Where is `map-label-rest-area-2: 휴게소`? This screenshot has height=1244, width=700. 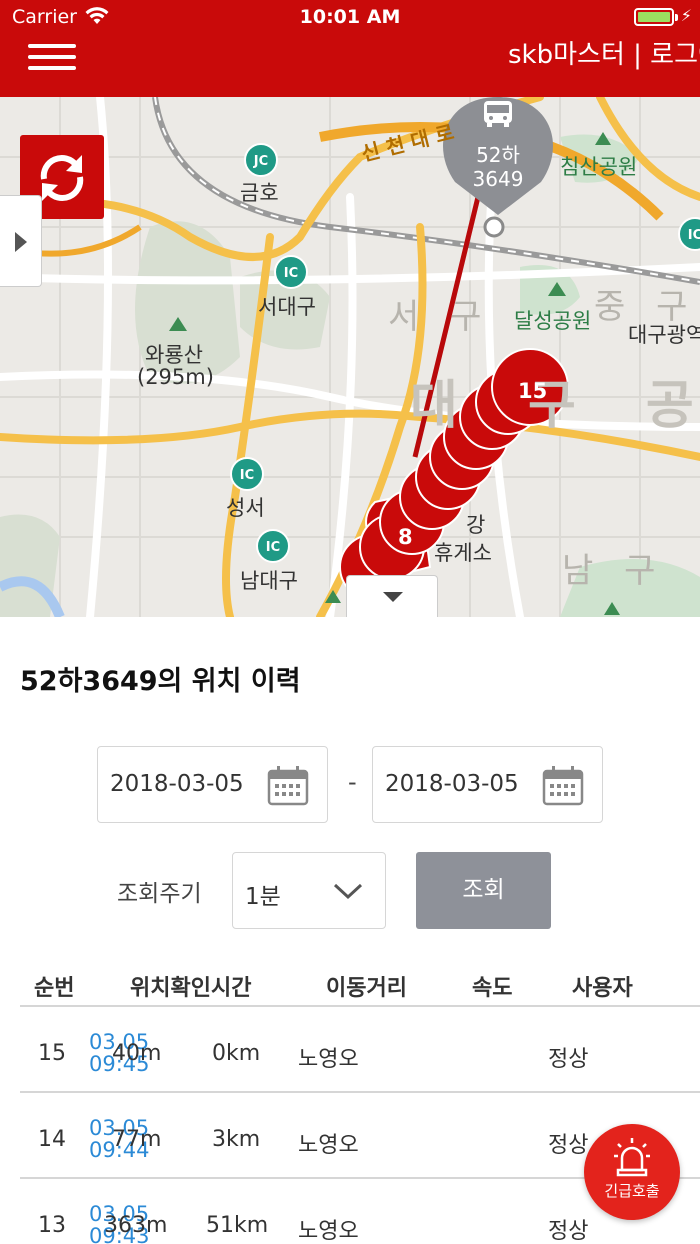
map-label-rest-area-2: 휴게소 is located at coordinates (463, 553).